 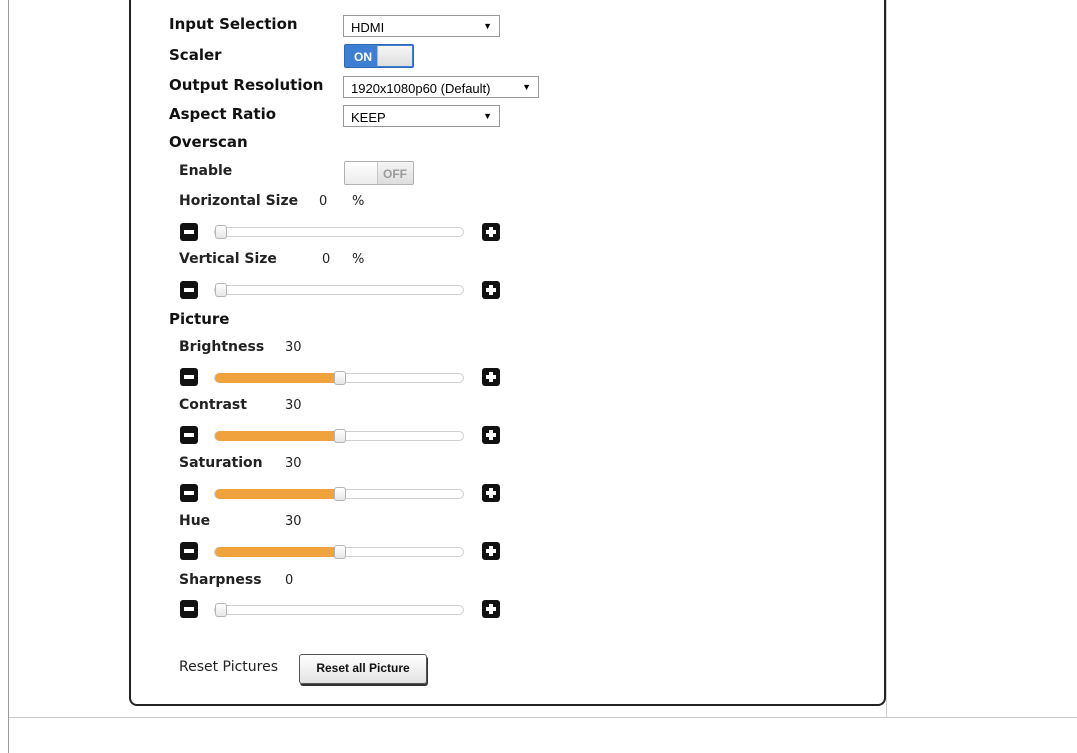 What do you see at coordinates (293, 347) in the screenshot?
I see `brightness-value: 30` at bounding box center [293, 347].